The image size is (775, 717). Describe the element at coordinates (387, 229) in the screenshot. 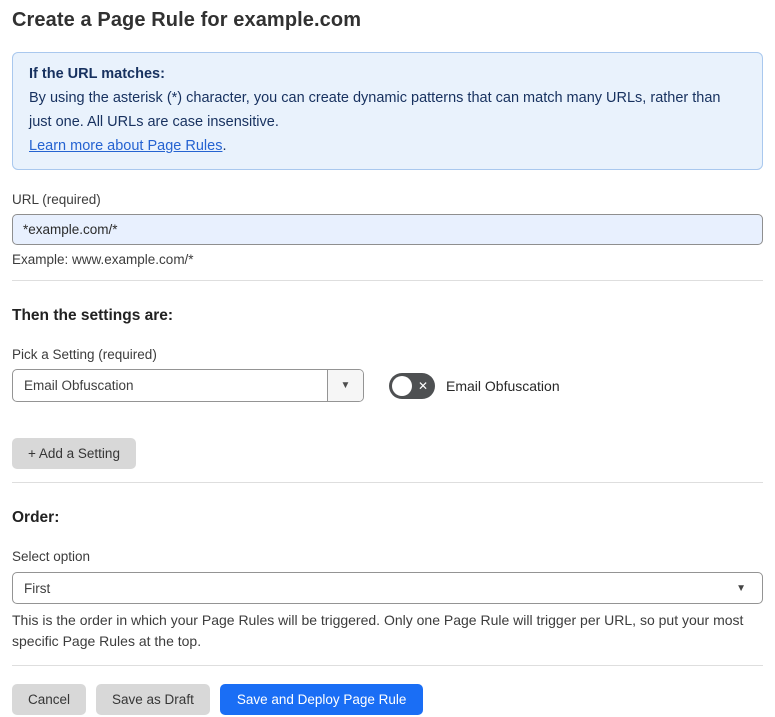

I see `url-input` at that location.